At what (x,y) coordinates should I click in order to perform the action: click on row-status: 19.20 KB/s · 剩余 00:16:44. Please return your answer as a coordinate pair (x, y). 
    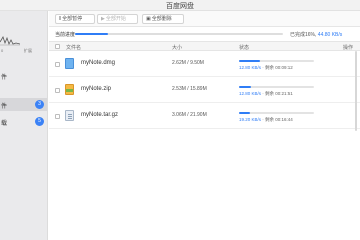
    Looking at the image, I should click on (266, 120).